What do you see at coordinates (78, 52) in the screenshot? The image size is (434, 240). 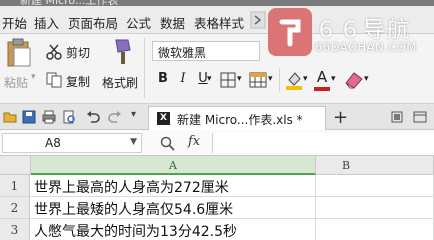 I see `cut-button: 剪切` at bounding box center [78, 52].